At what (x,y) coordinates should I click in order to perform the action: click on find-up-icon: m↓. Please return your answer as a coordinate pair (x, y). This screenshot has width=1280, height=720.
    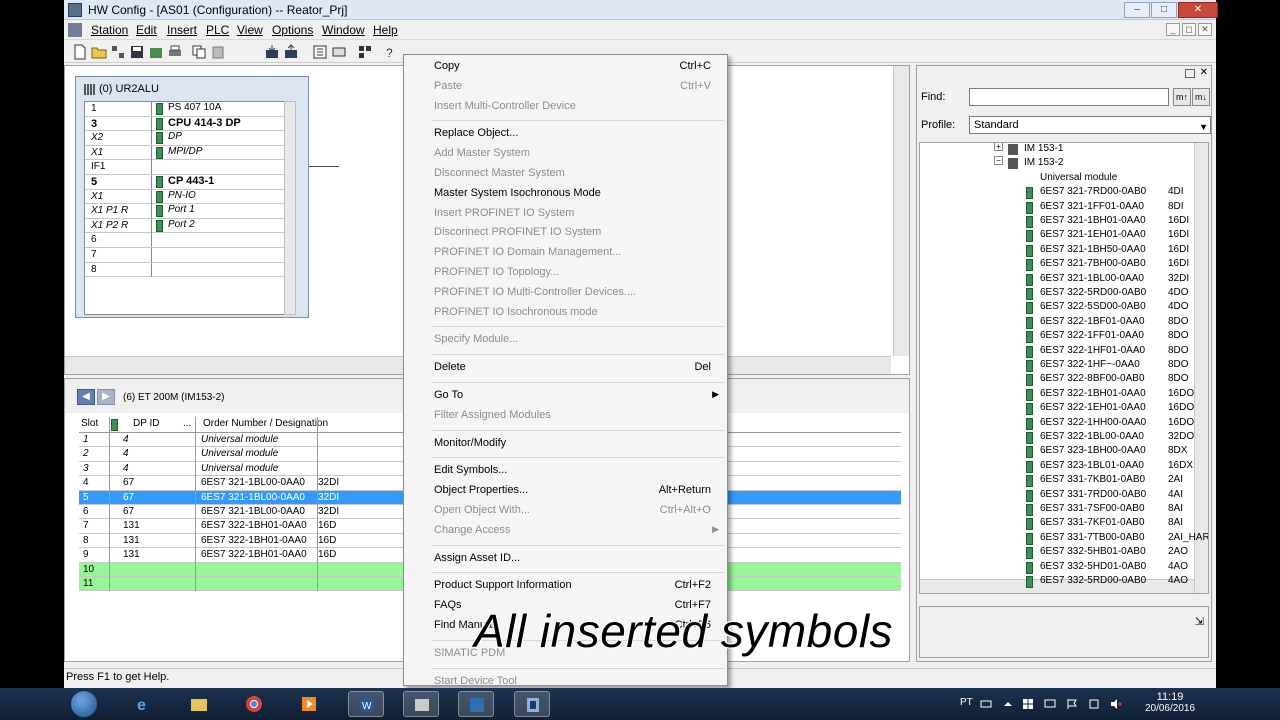
    Looking at the image, I should click on (1201, 97).